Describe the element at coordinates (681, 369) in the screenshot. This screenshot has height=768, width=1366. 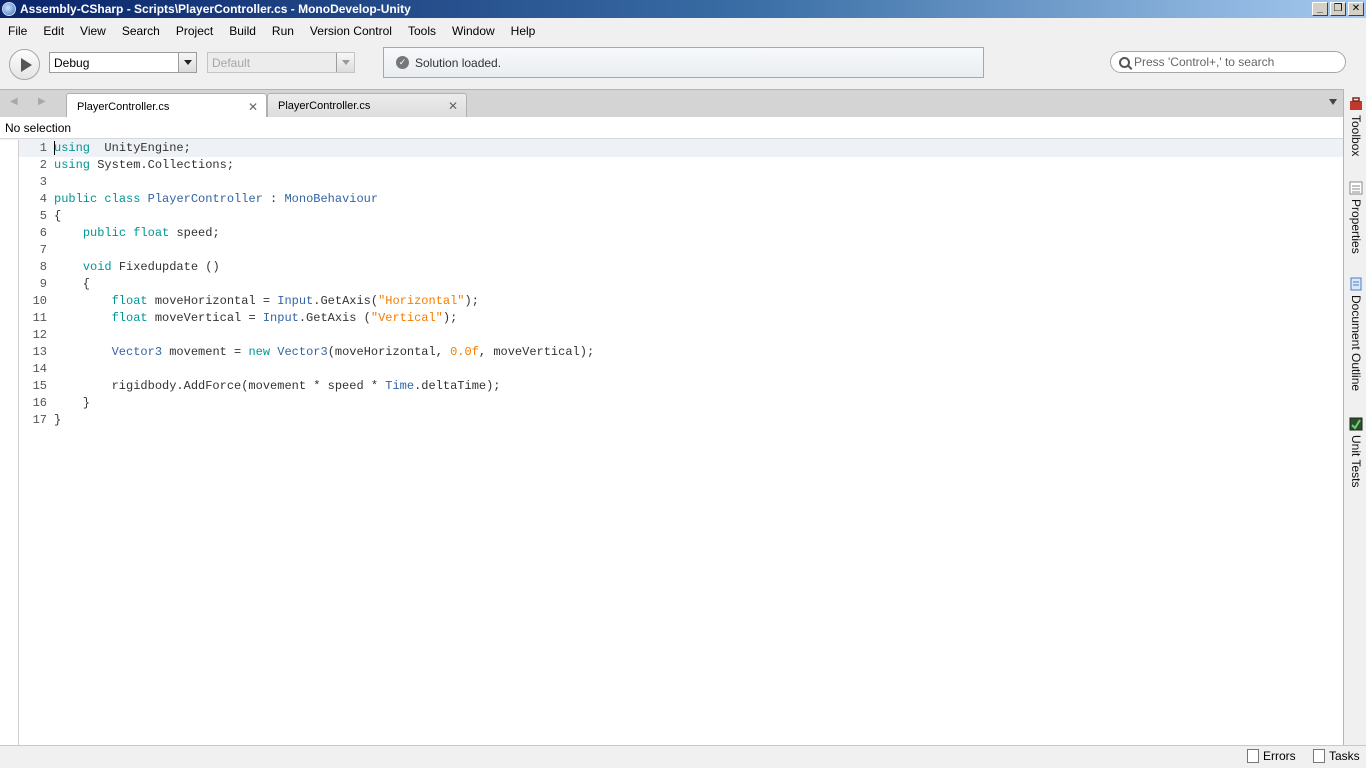
I see `code-line: 14` at that location.